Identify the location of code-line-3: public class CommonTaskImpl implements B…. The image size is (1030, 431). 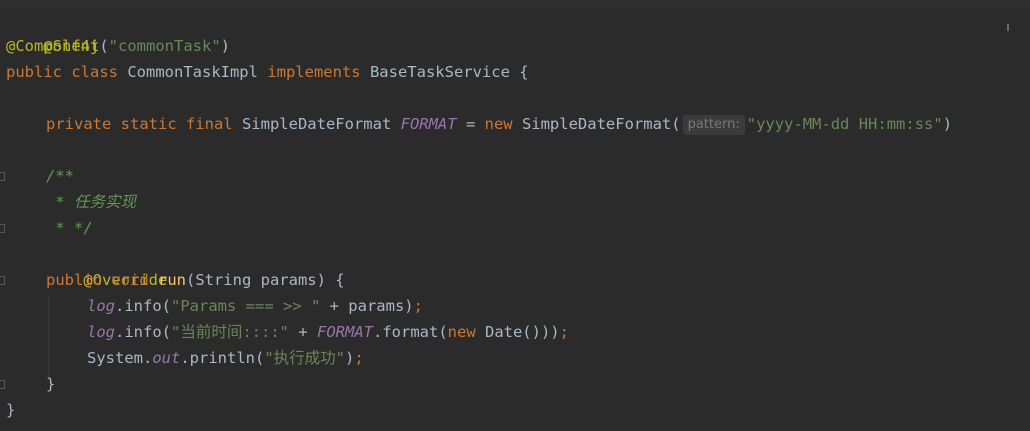
(267, 72).